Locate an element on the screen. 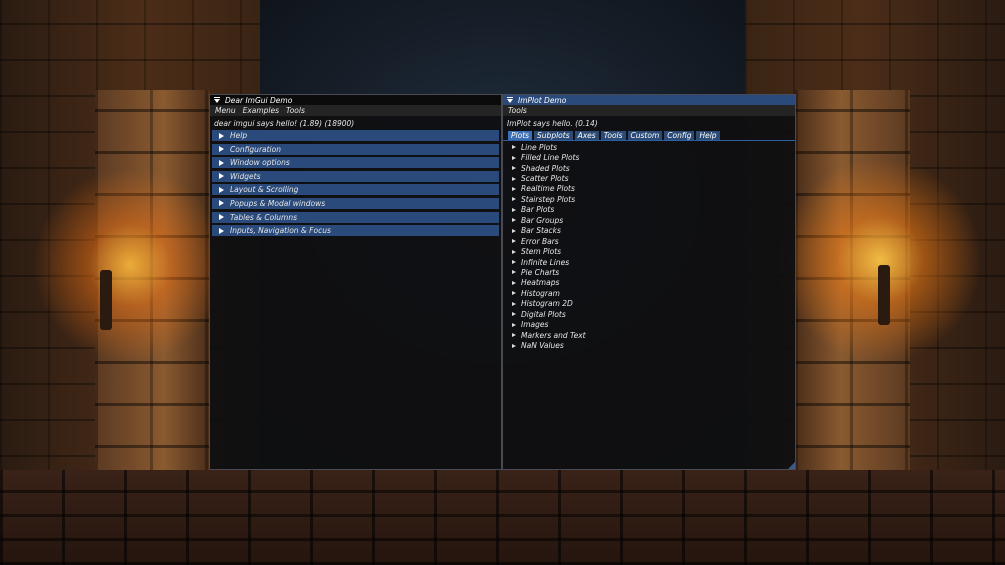 The width and height of the screenshot is (1005, 565). tree-item-realtime-plots: Realtime Plots is located at coordinates (649, 189).